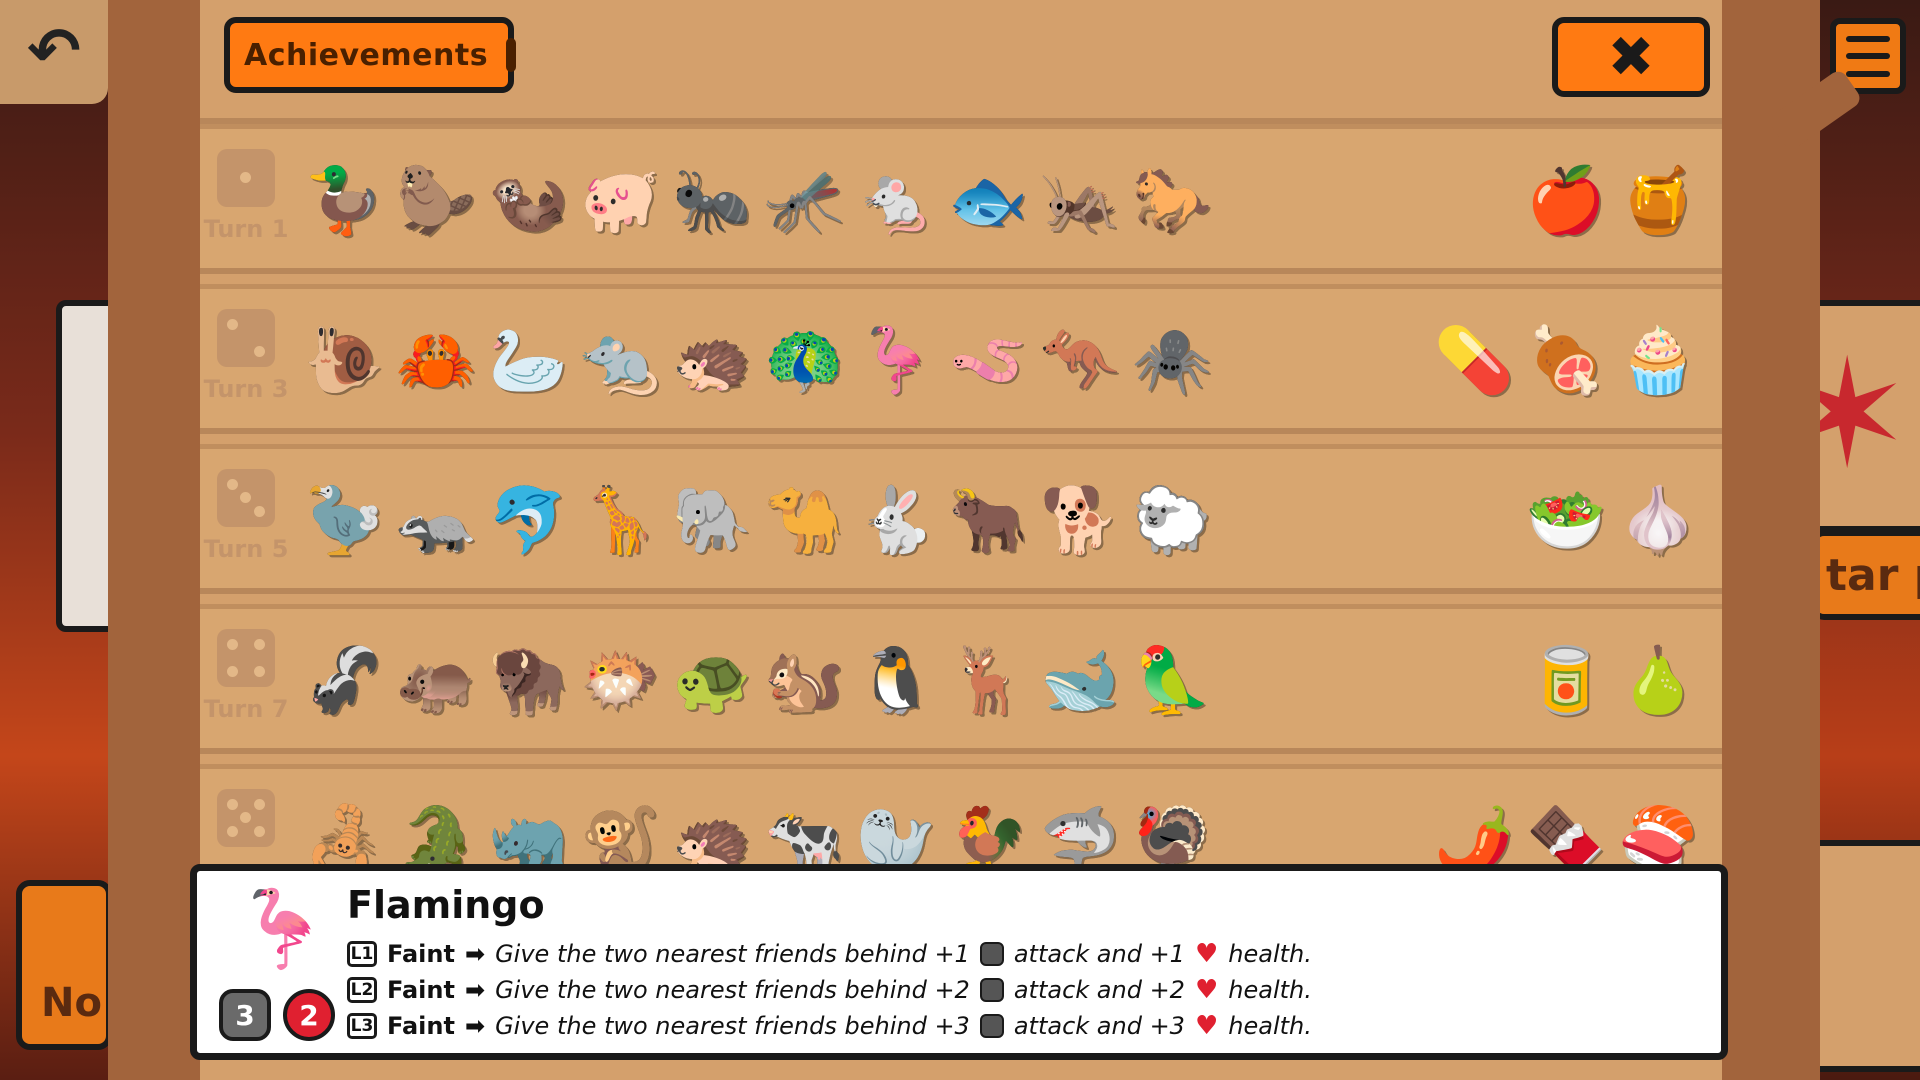 The image size is (1920, 1080). What do you see at coordinates (344, 521) in the screenshot?
I see `pet-icon: 🦤` at bounding box center [344, 521].